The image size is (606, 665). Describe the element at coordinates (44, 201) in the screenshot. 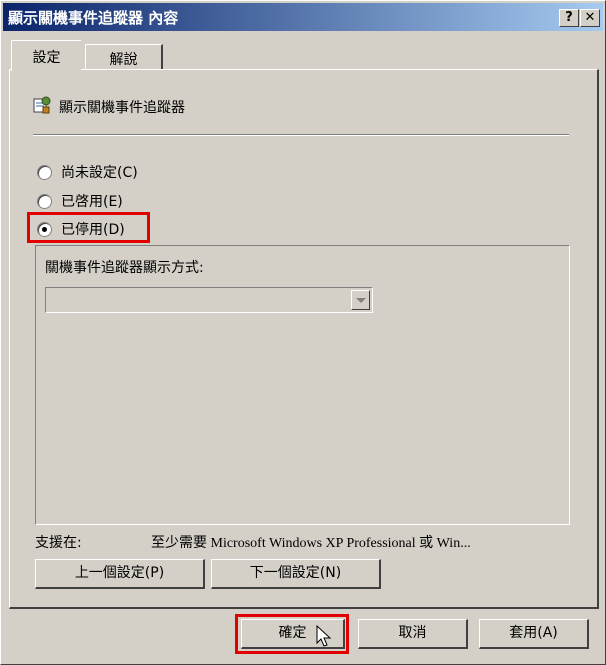

I see `radio-enabled` at that location.